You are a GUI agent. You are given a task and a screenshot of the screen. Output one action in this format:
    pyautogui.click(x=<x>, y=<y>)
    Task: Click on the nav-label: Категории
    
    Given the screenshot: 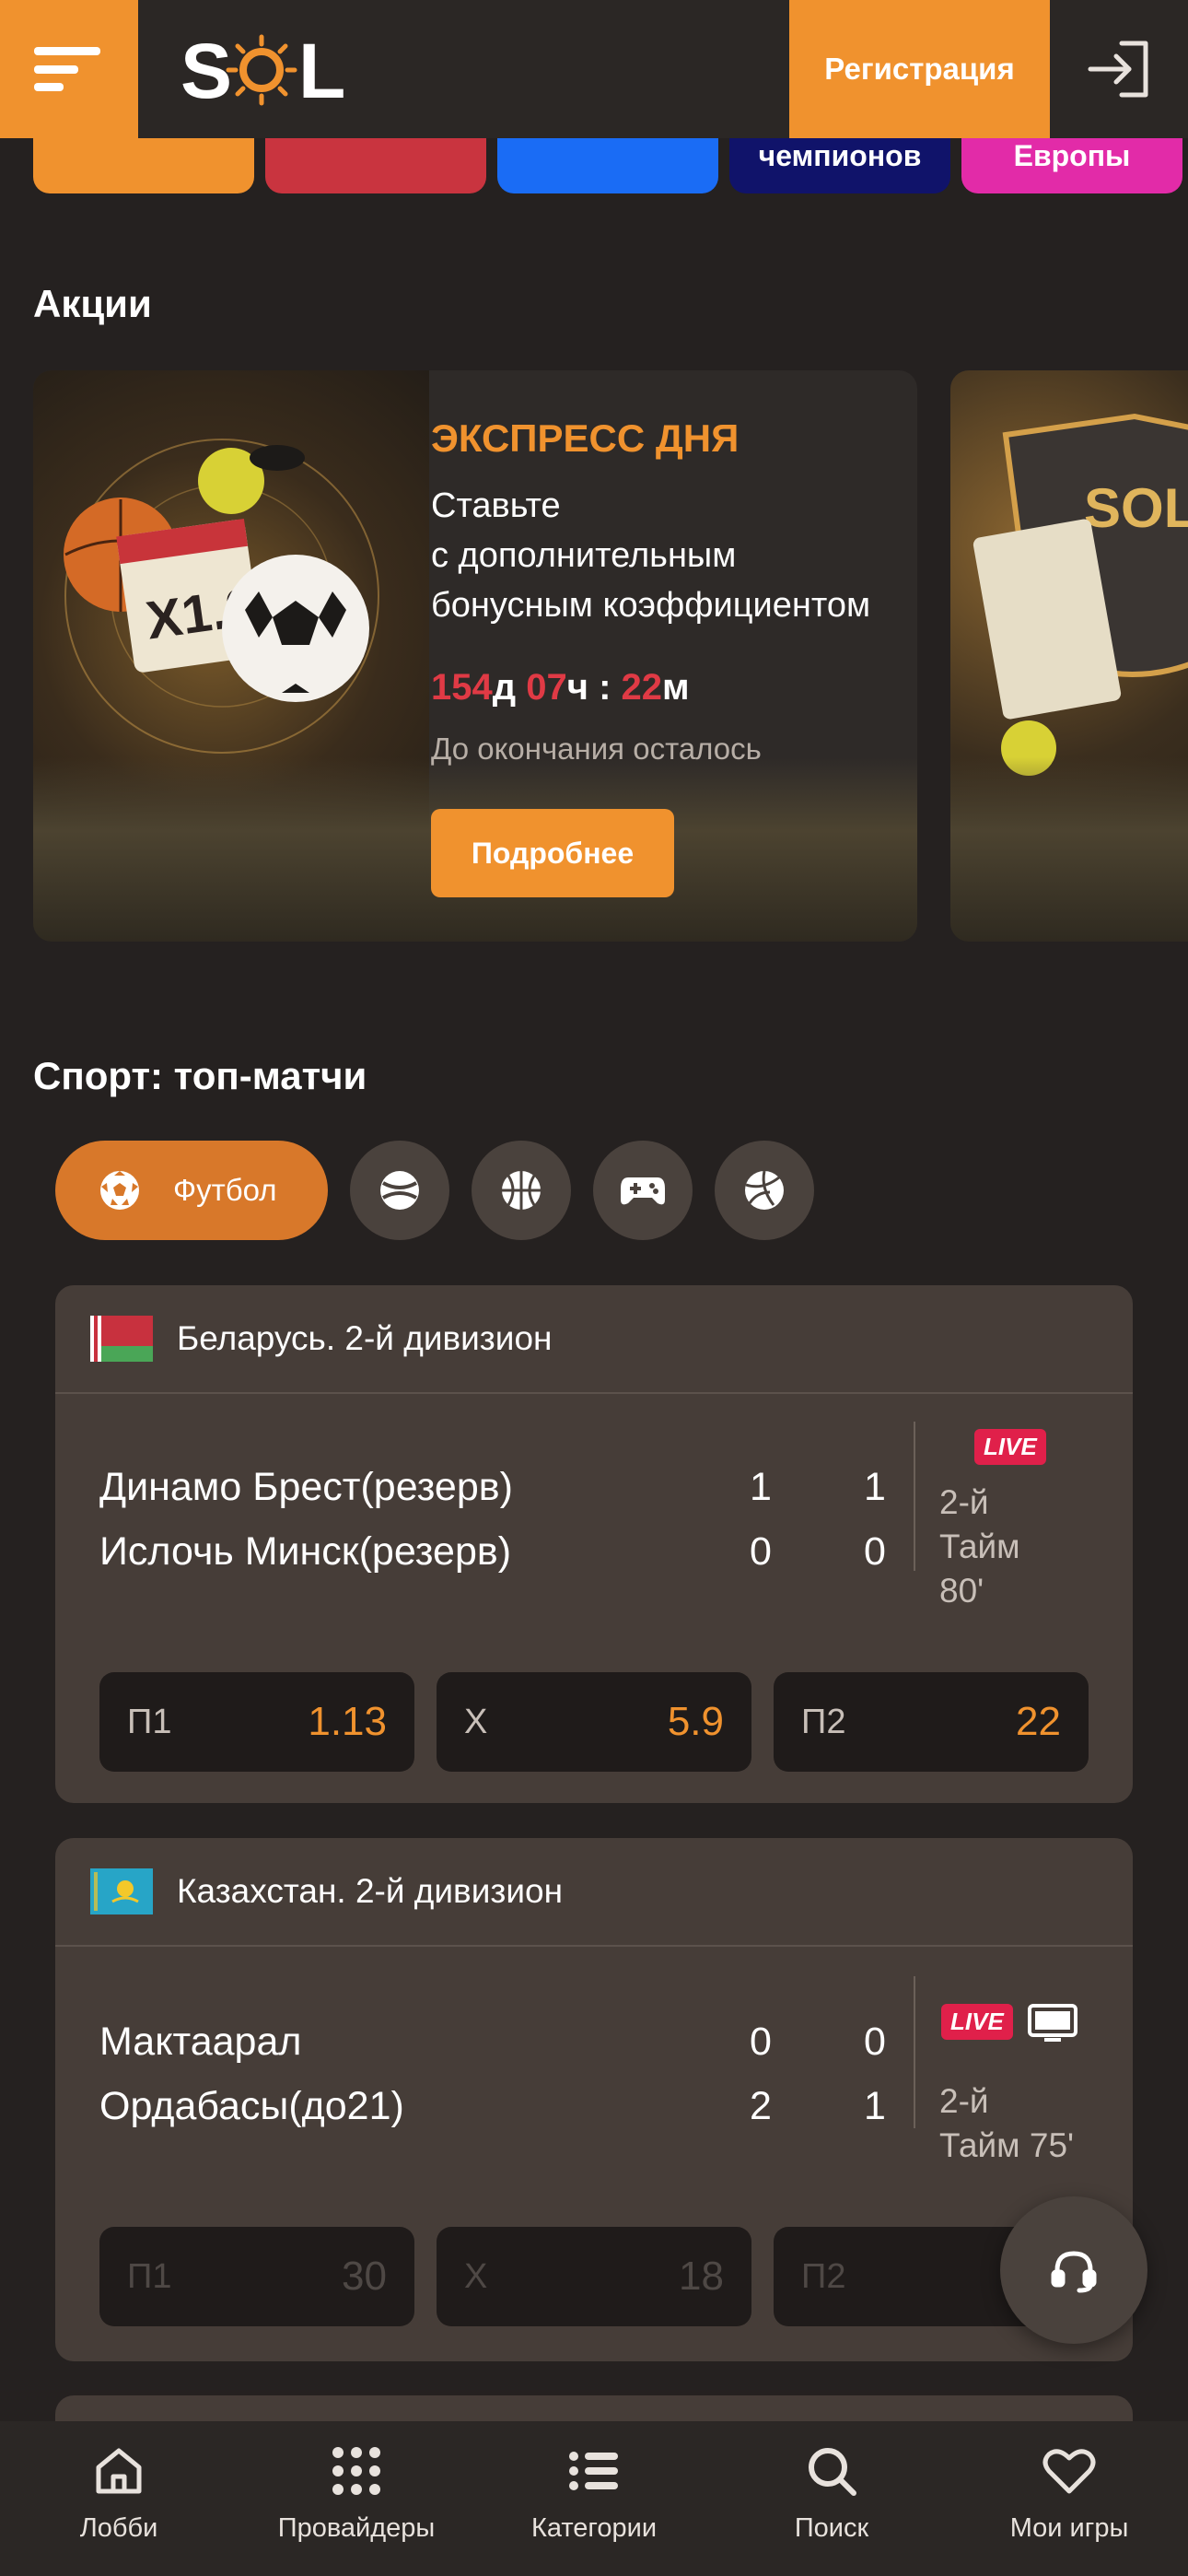 What is the action you would take?
    pyautogui.click(x=594, y=2528)
    